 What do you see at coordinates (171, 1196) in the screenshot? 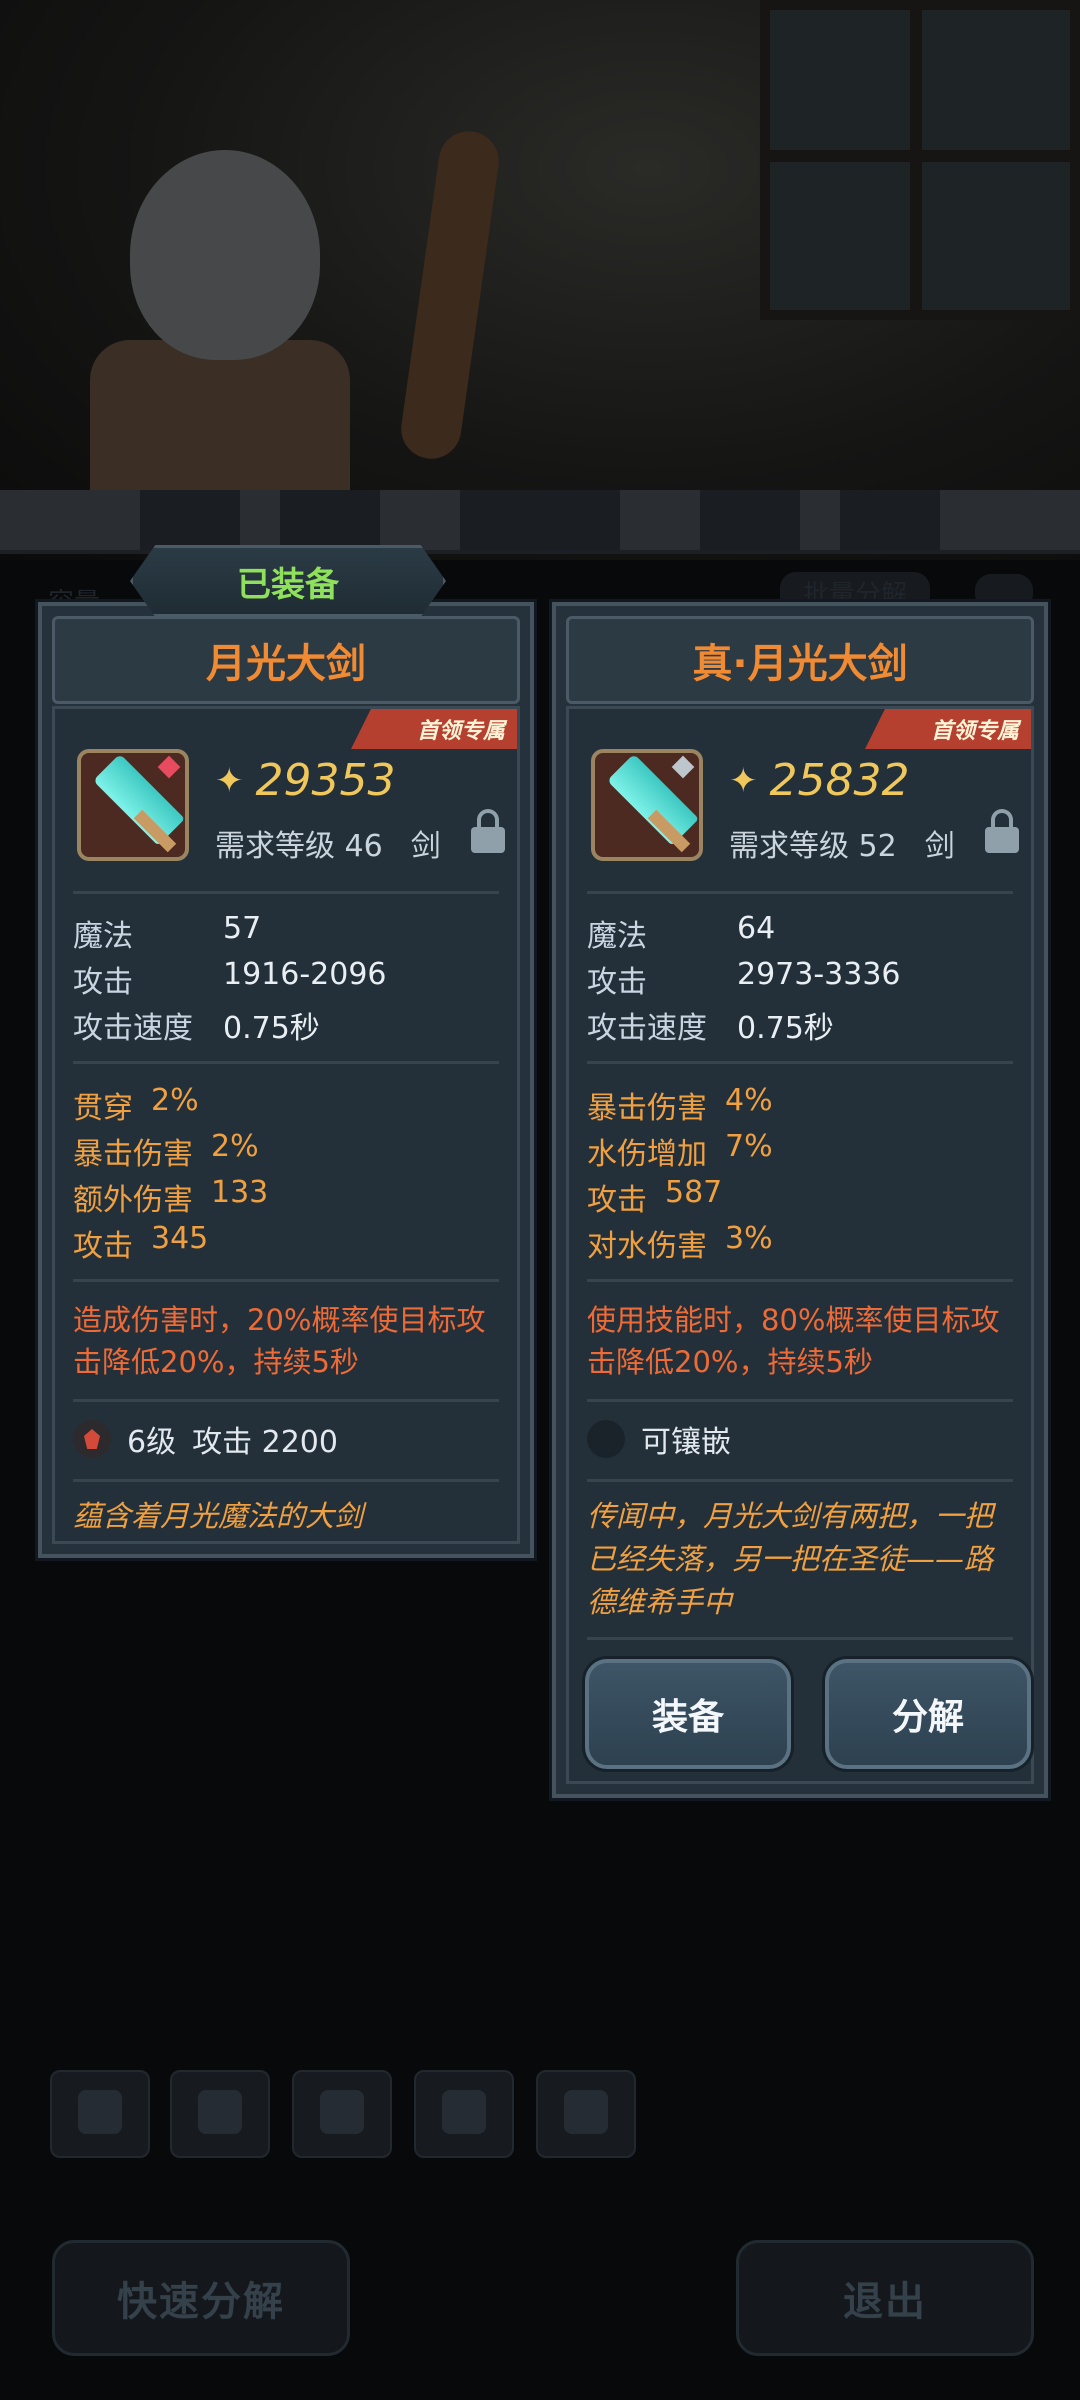
I see `bonus-stat-row: 额外伤害 133` at bounding box center [171, 1196].